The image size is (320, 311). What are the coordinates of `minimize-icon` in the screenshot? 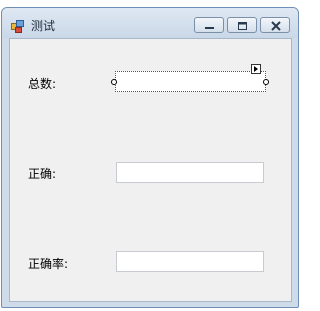 It's located at (209, 28).